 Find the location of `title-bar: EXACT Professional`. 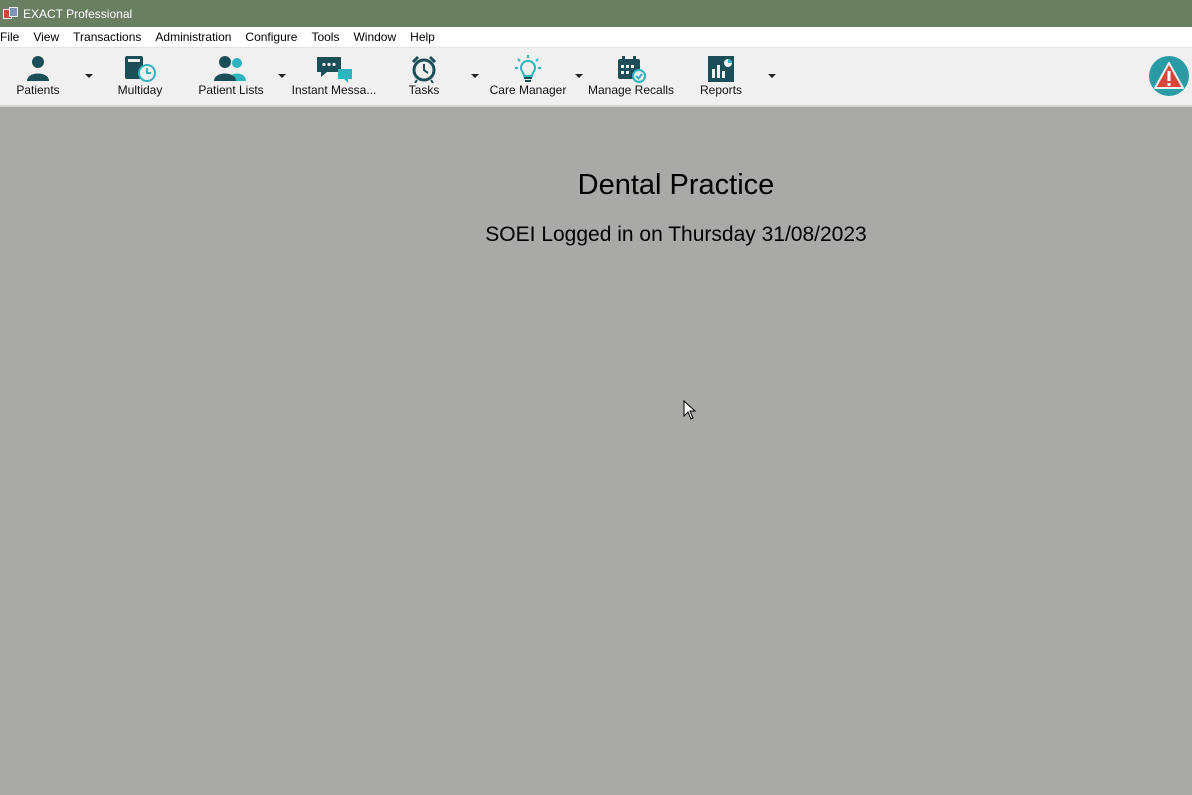

title-bar: EXACT Professional is located at coordinates (596, 13).